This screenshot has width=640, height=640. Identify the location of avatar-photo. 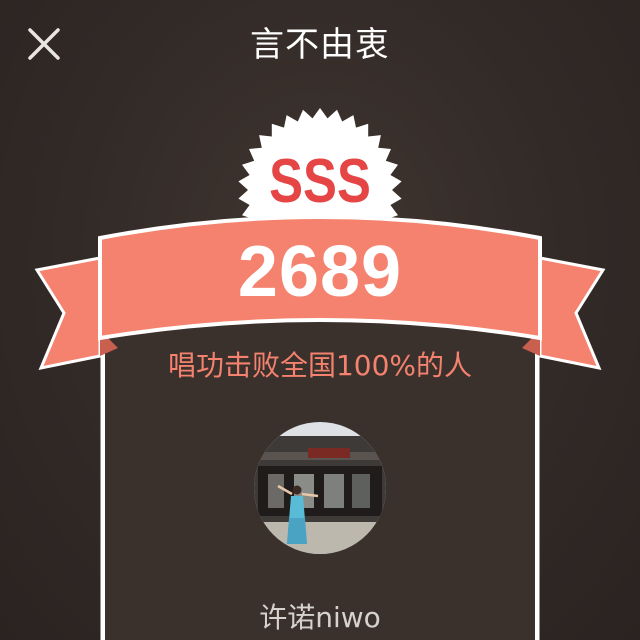
(320, 488).